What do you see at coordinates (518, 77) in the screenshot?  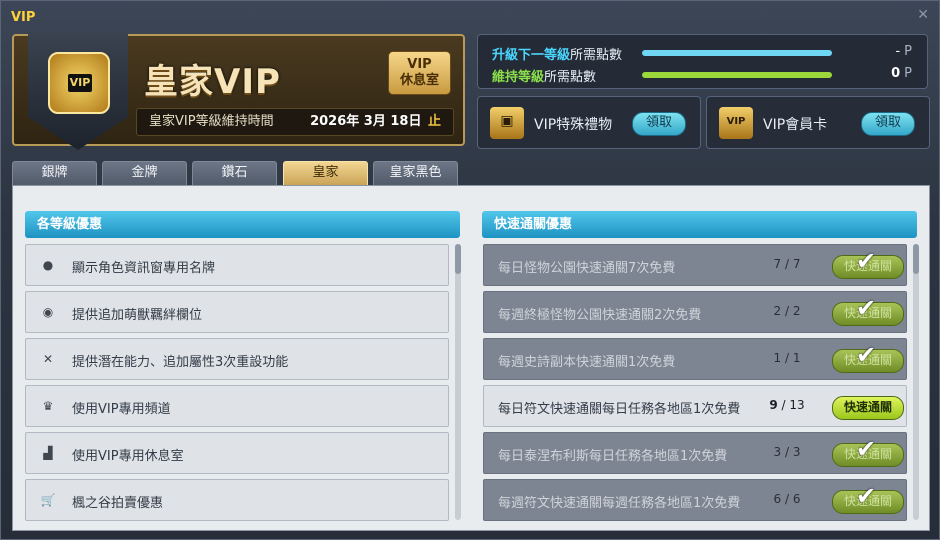 I see `maintain-level-label-highlight: 維持等級` at bounding box center [518, 77].